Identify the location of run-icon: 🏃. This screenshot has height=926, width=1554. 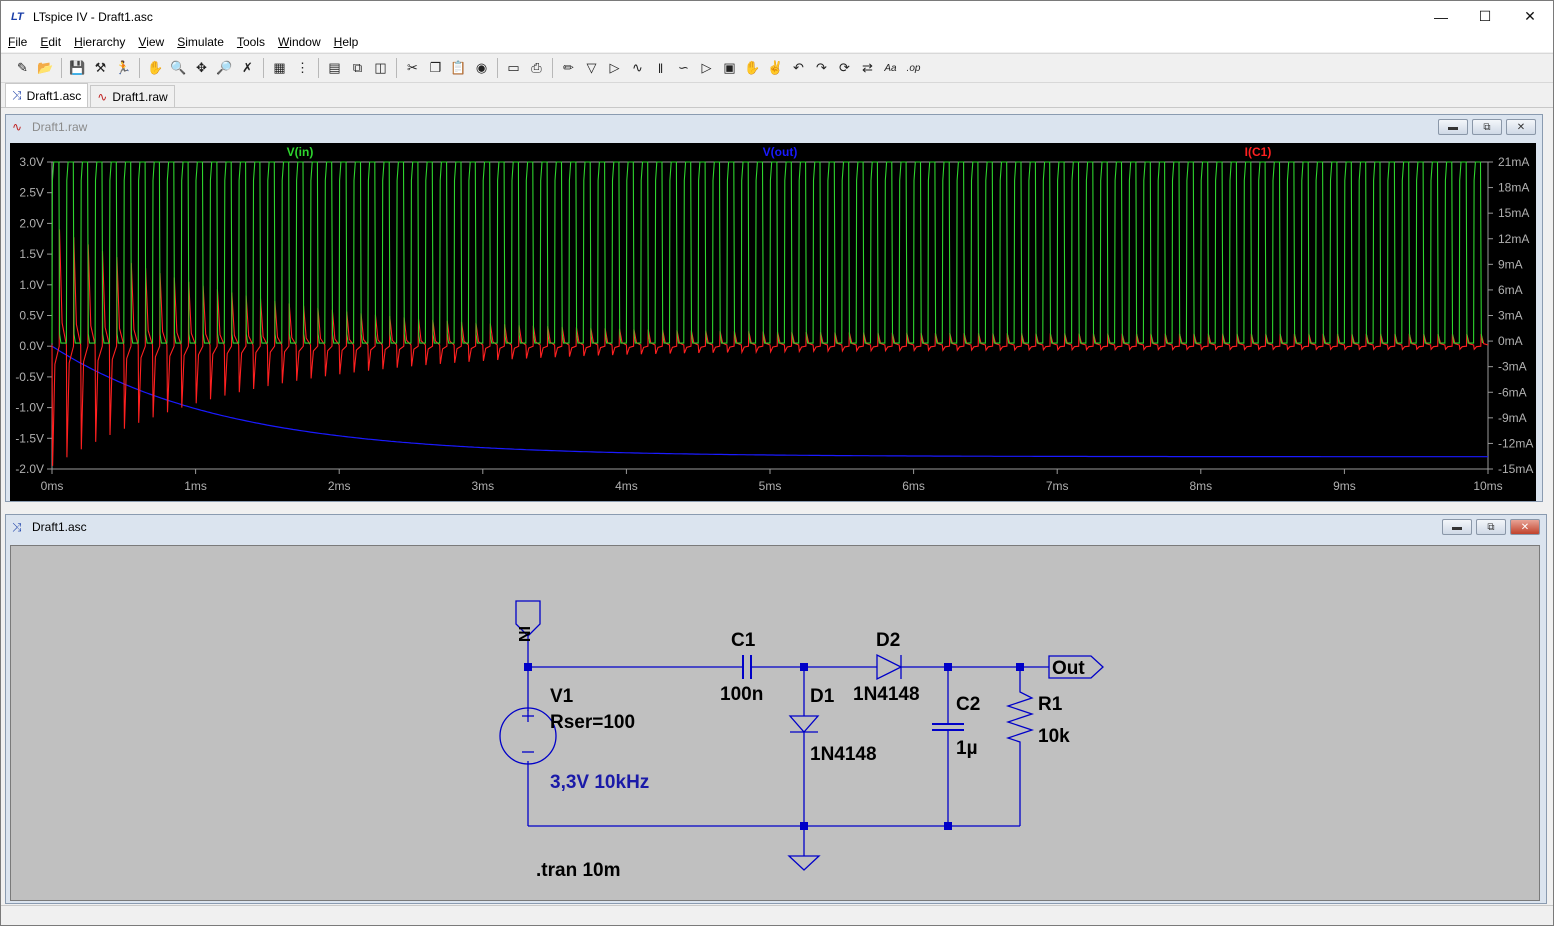
(123, 68).